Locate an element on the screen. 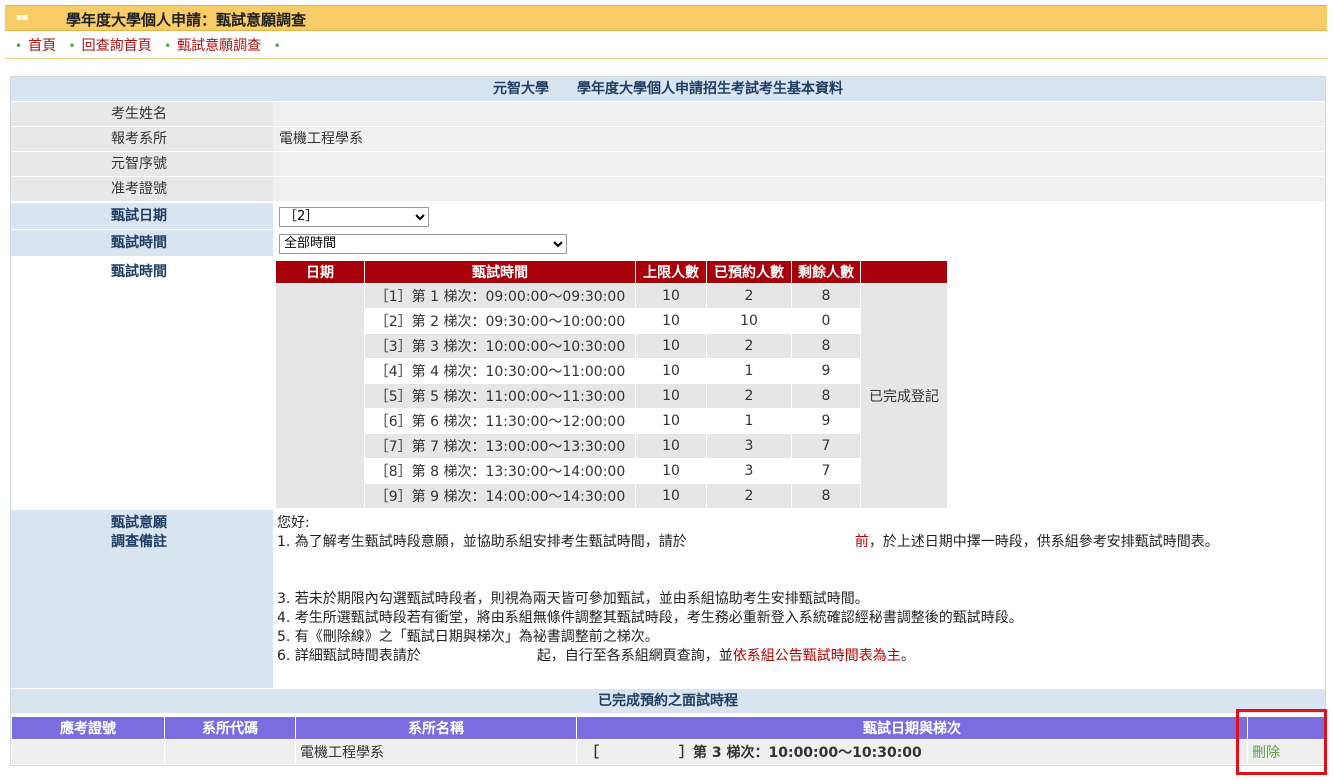  table-row: ［1］第 1 梯次：09:00:00～09:30:00 10 2 8 已完成登記 is located at coordinates (611, 396).